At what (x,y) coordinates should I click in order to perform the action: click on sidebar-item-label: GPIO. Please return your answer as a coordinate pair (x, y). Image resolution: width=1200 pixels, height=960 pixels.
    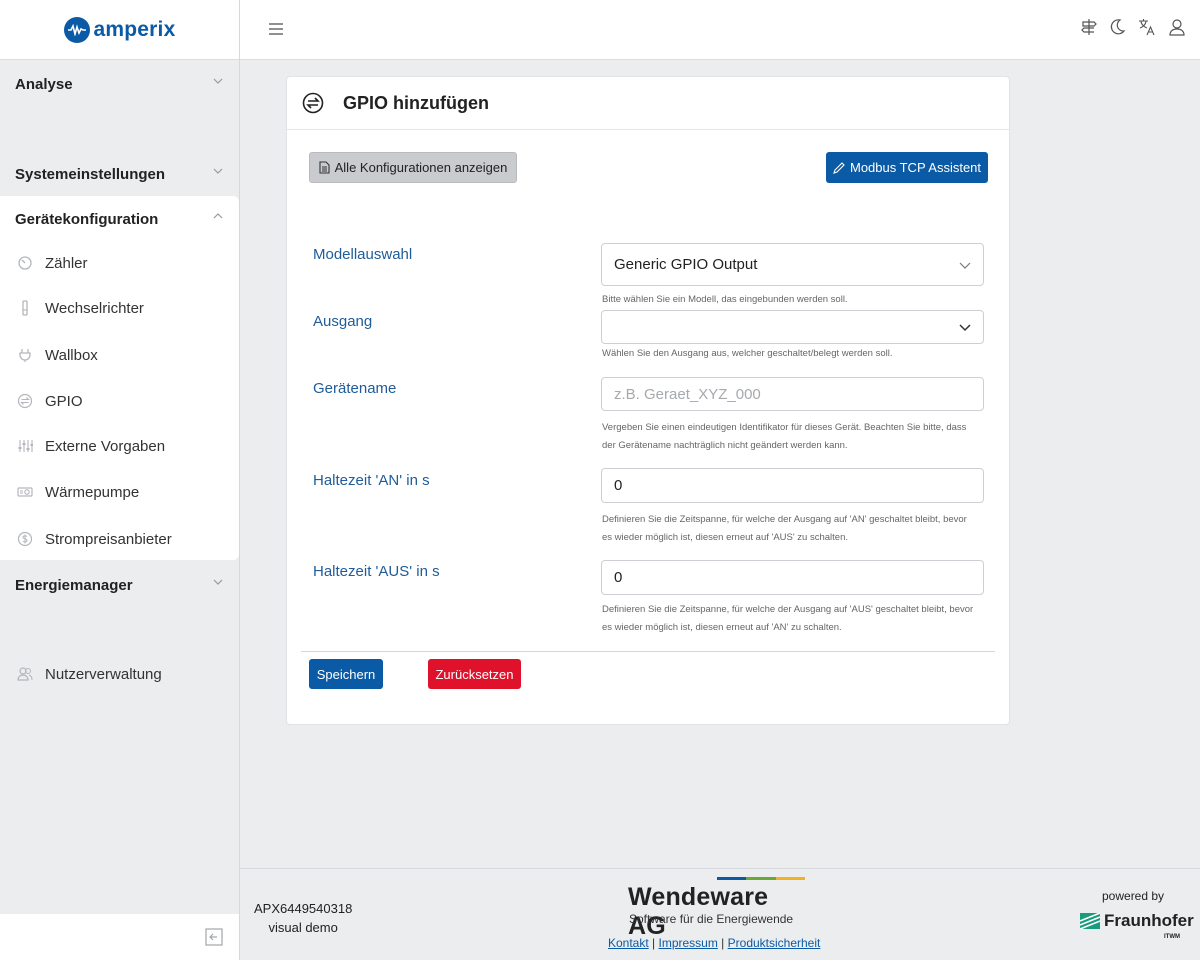
    Looking at the image, I should click on (64, 401).